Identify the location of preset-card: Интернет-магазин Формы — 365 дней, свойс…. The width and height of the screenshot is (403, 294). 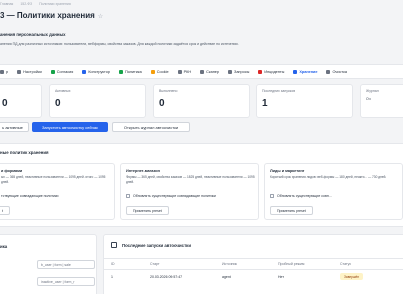
(189, 191).